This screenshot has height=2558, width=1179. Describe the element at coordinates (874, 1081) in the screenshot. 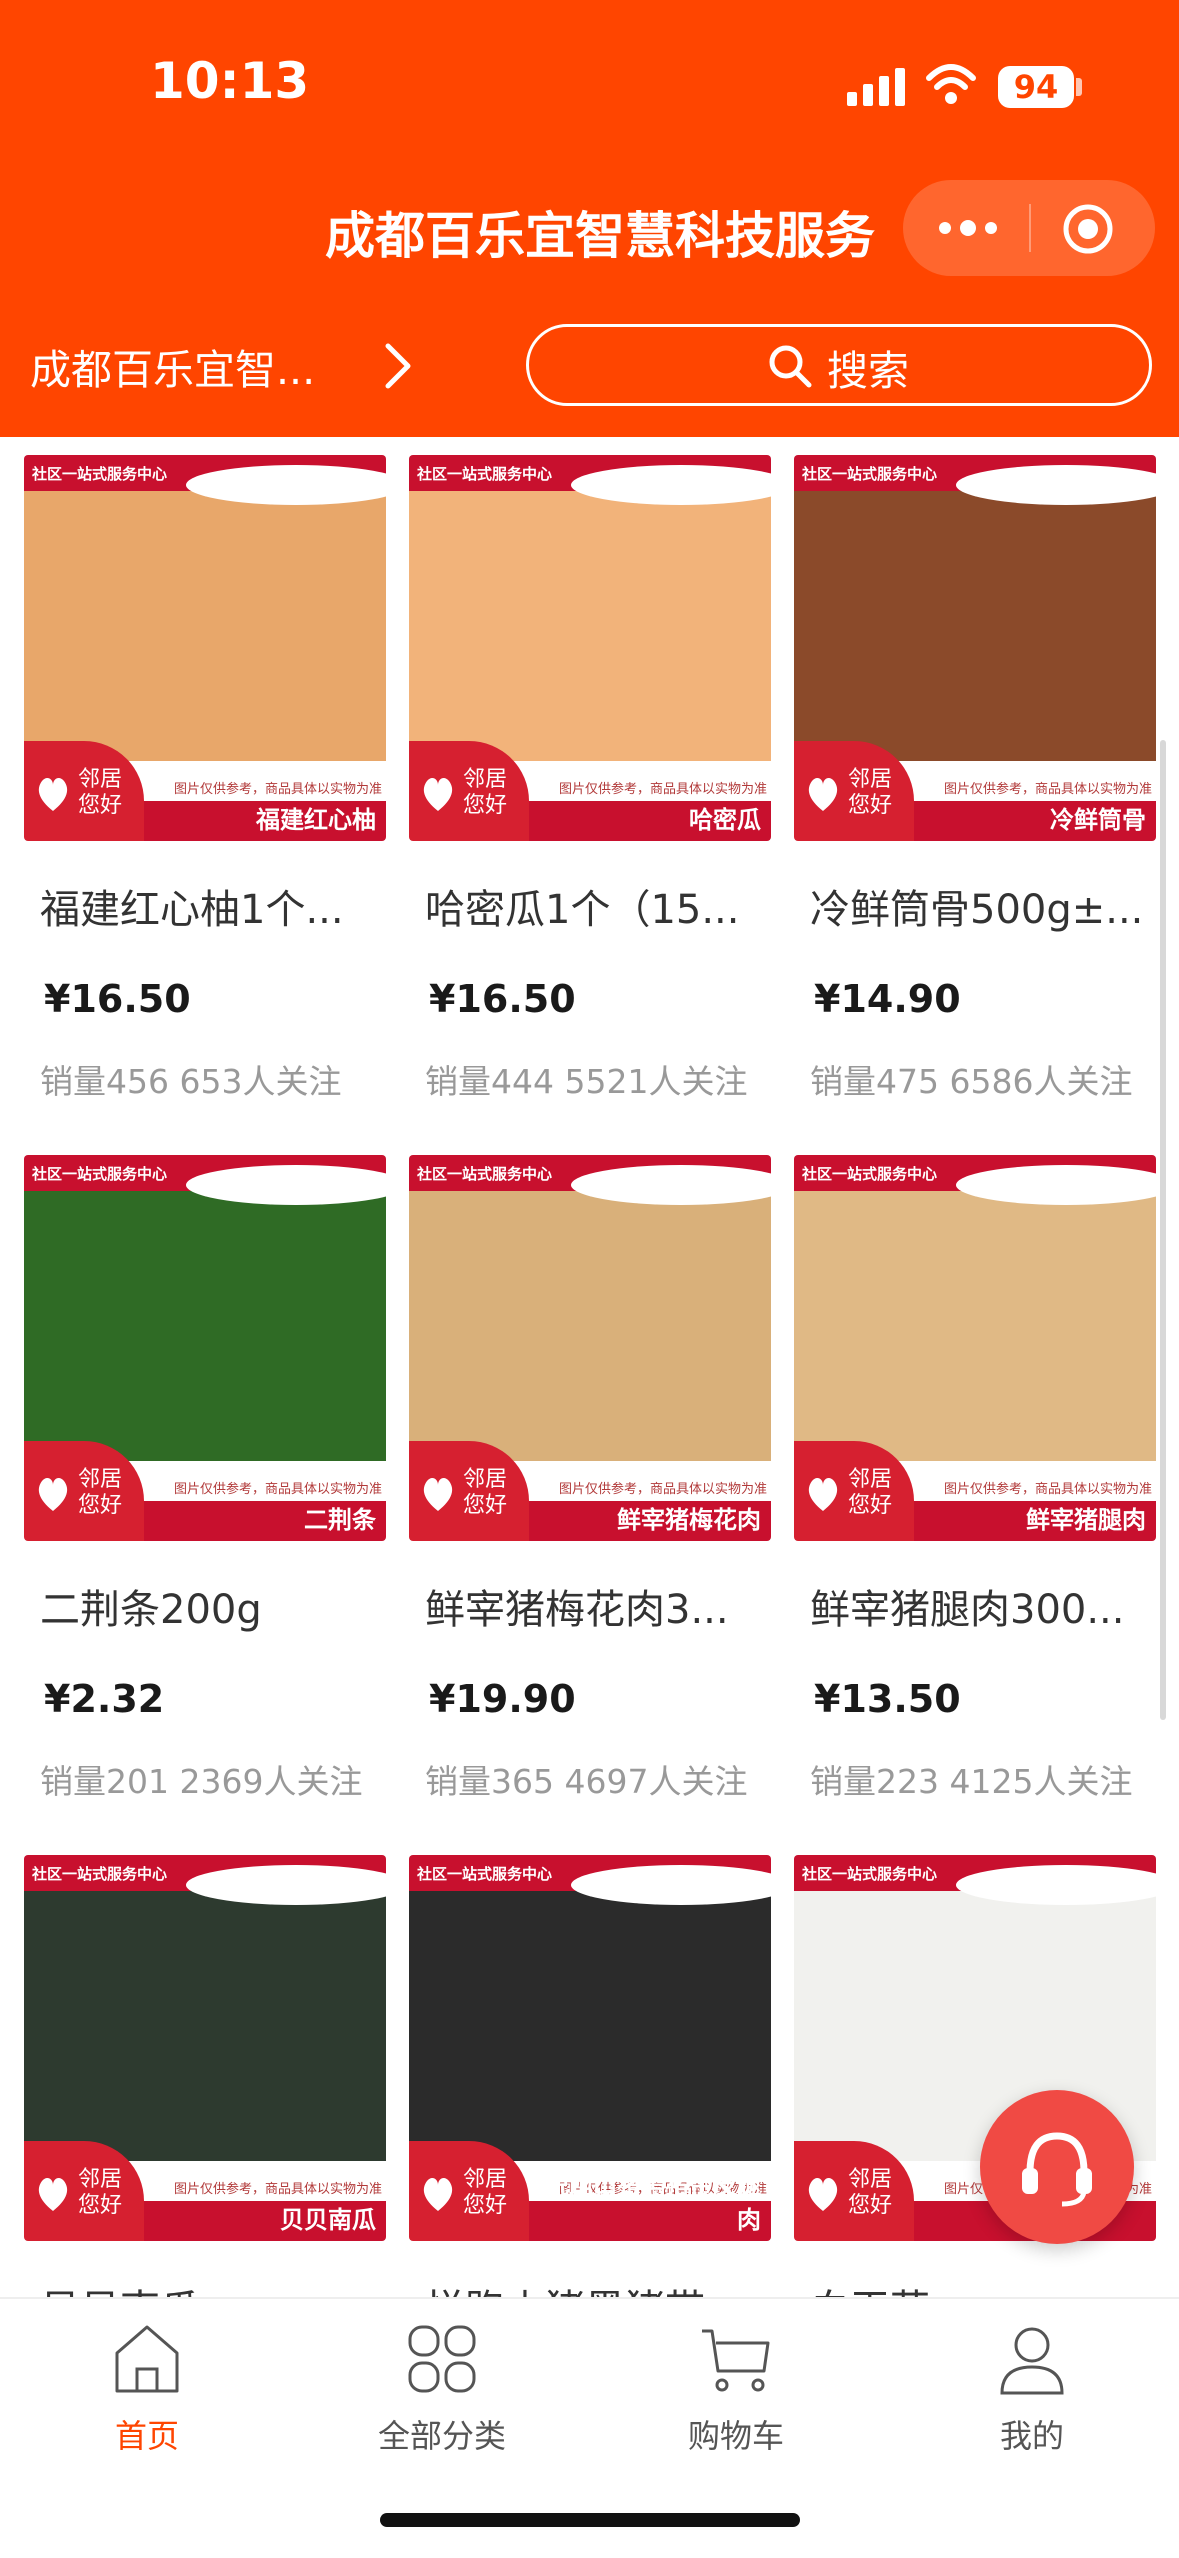

I see `sales-count: 销量475` at that location.